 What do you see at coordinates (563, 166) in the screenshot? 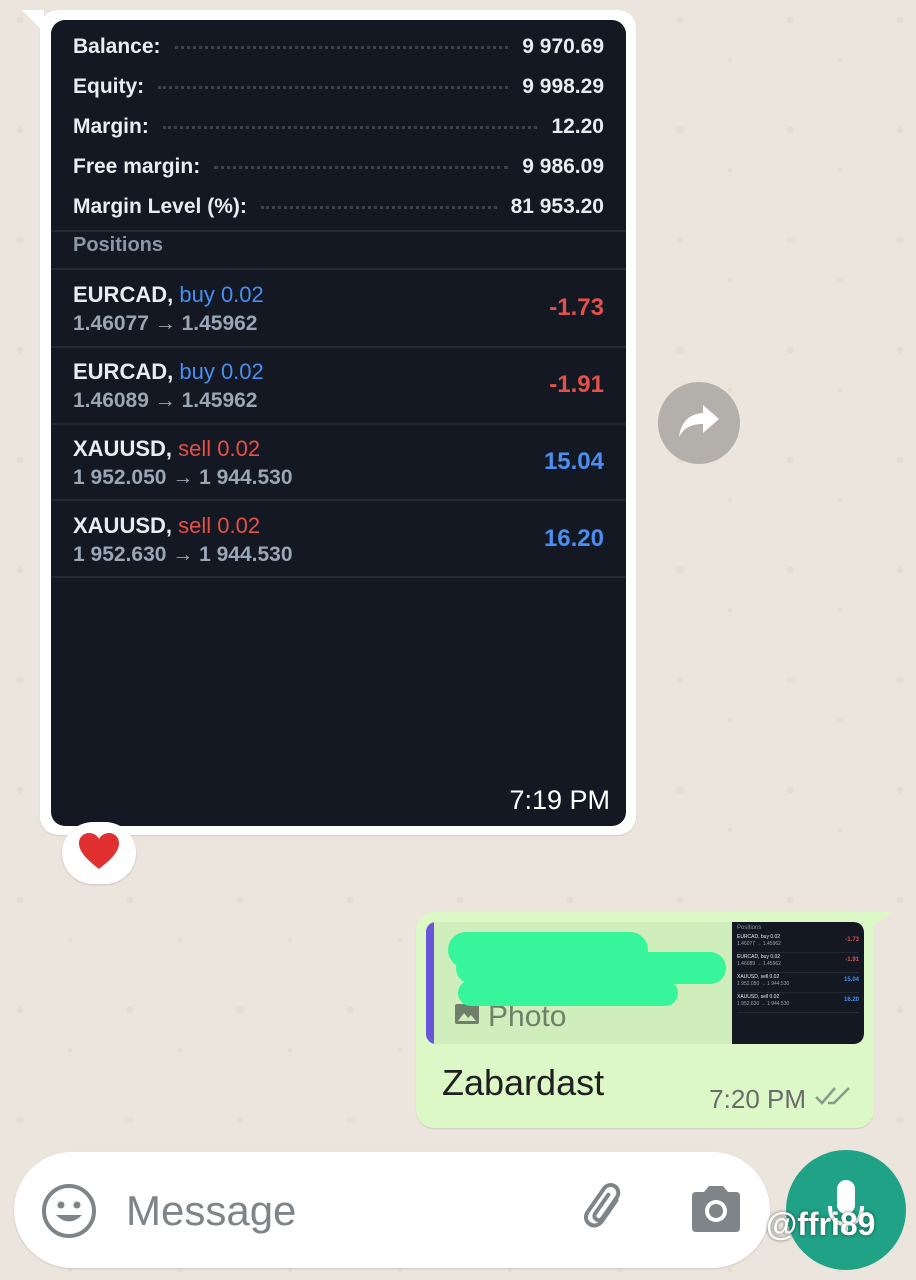
I see `account-value: 9 986.09` at bounding box center [563, 166].